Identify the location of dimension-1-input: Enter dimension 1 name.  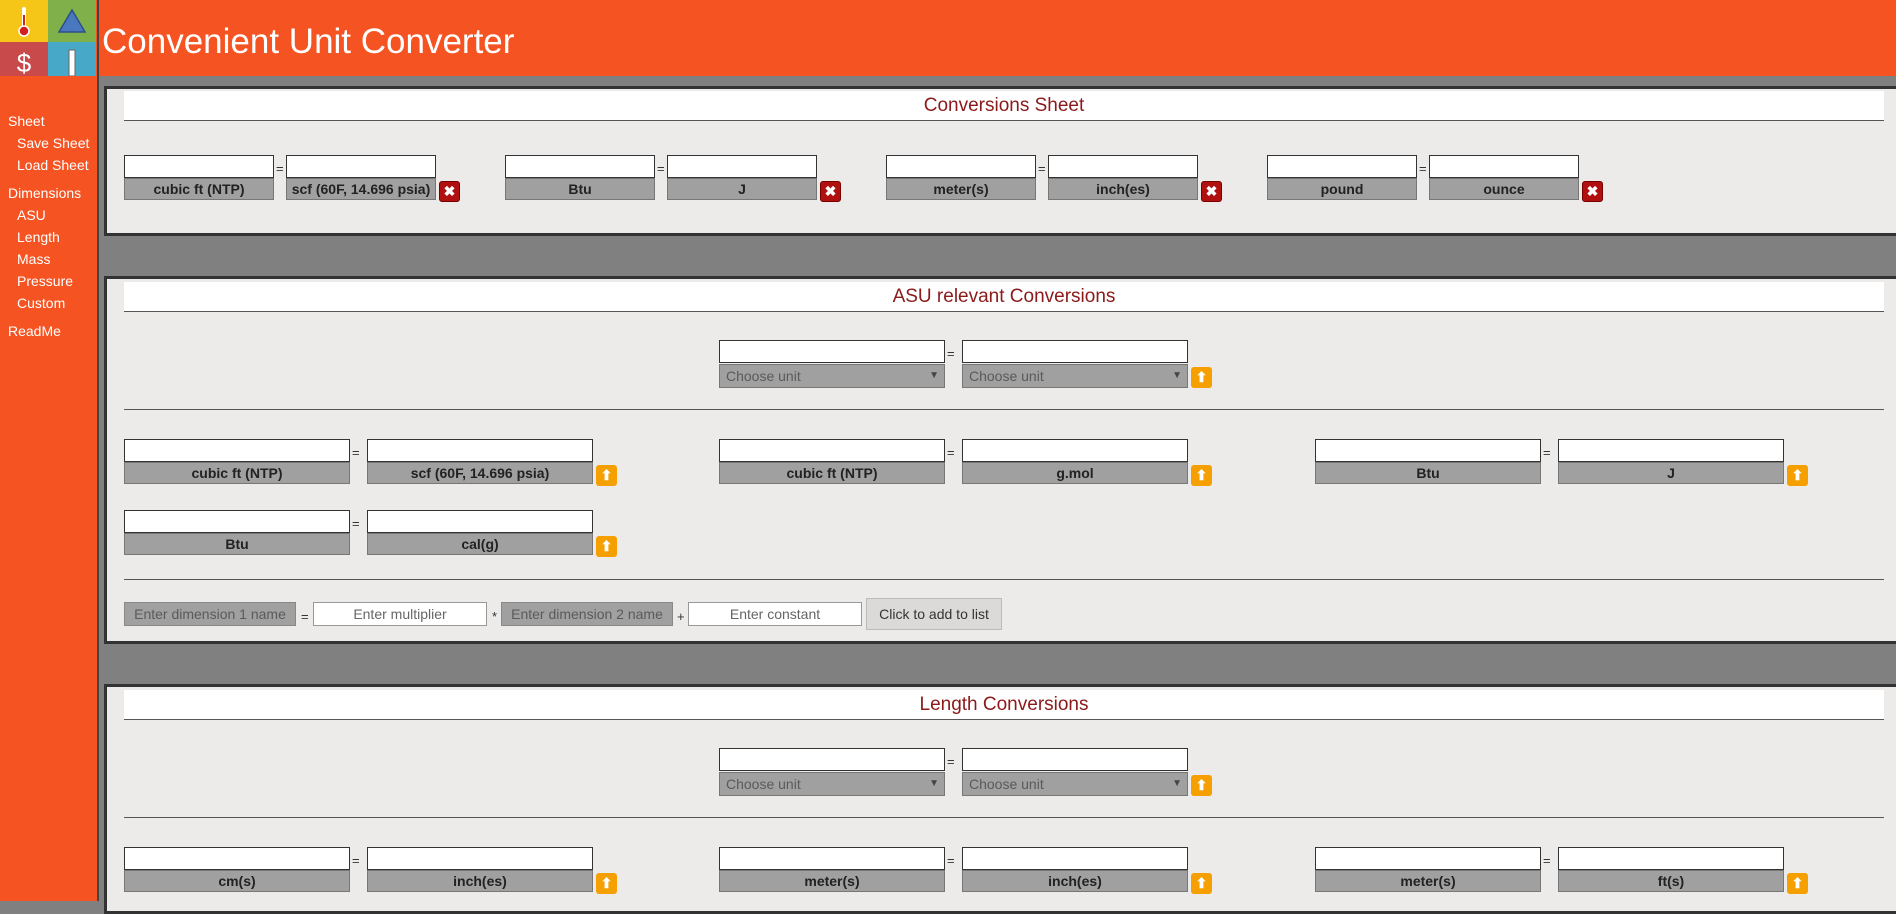
(210, 614).